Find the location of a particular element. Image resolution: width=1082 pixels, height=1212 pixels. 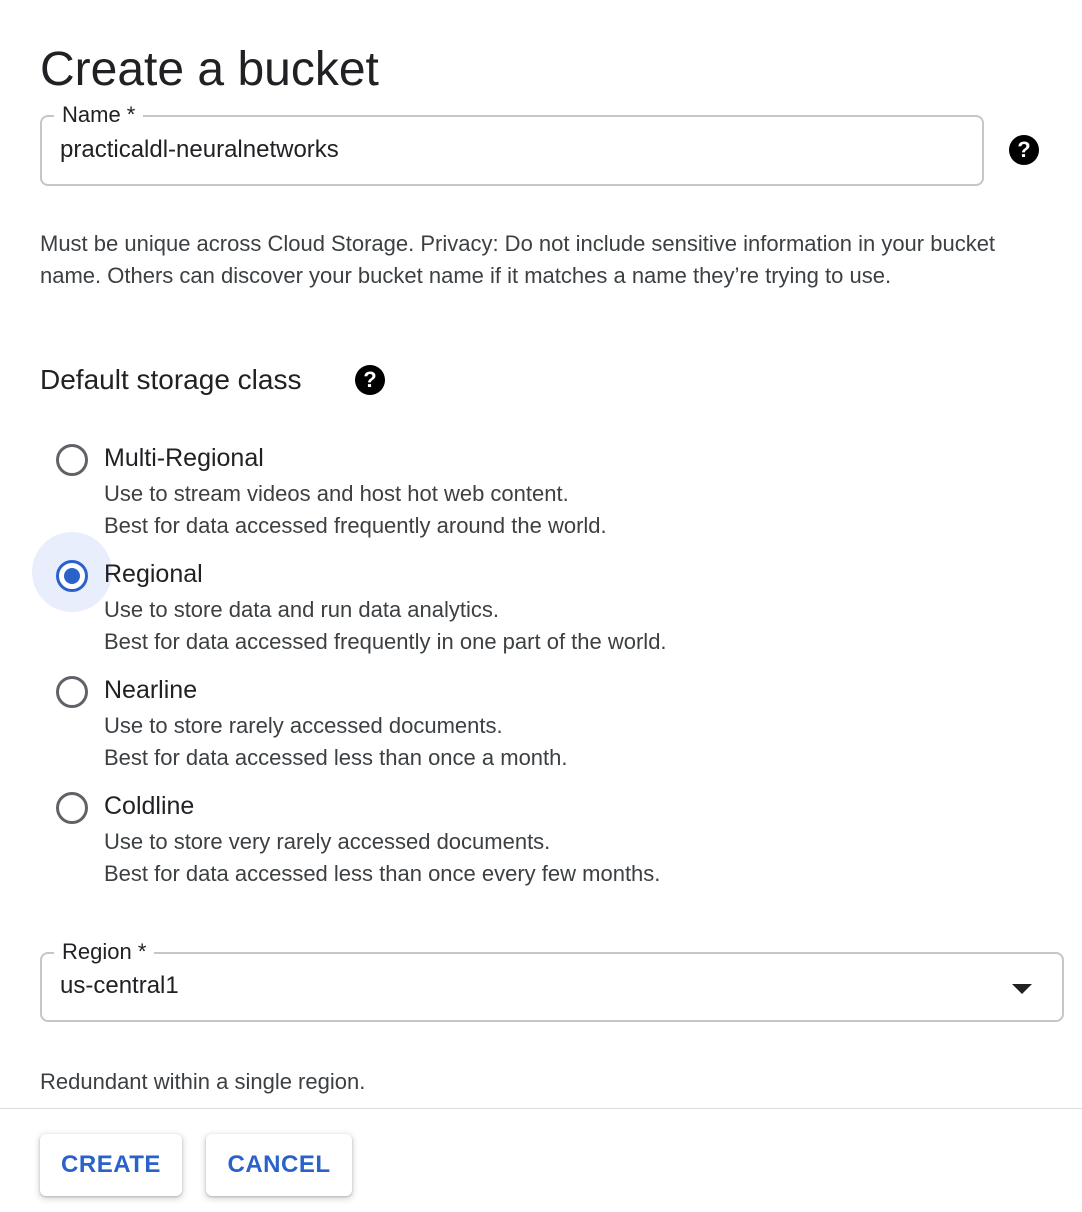

option-description: Use to store rarely accessed documents. is located at coordinates (303, 725).